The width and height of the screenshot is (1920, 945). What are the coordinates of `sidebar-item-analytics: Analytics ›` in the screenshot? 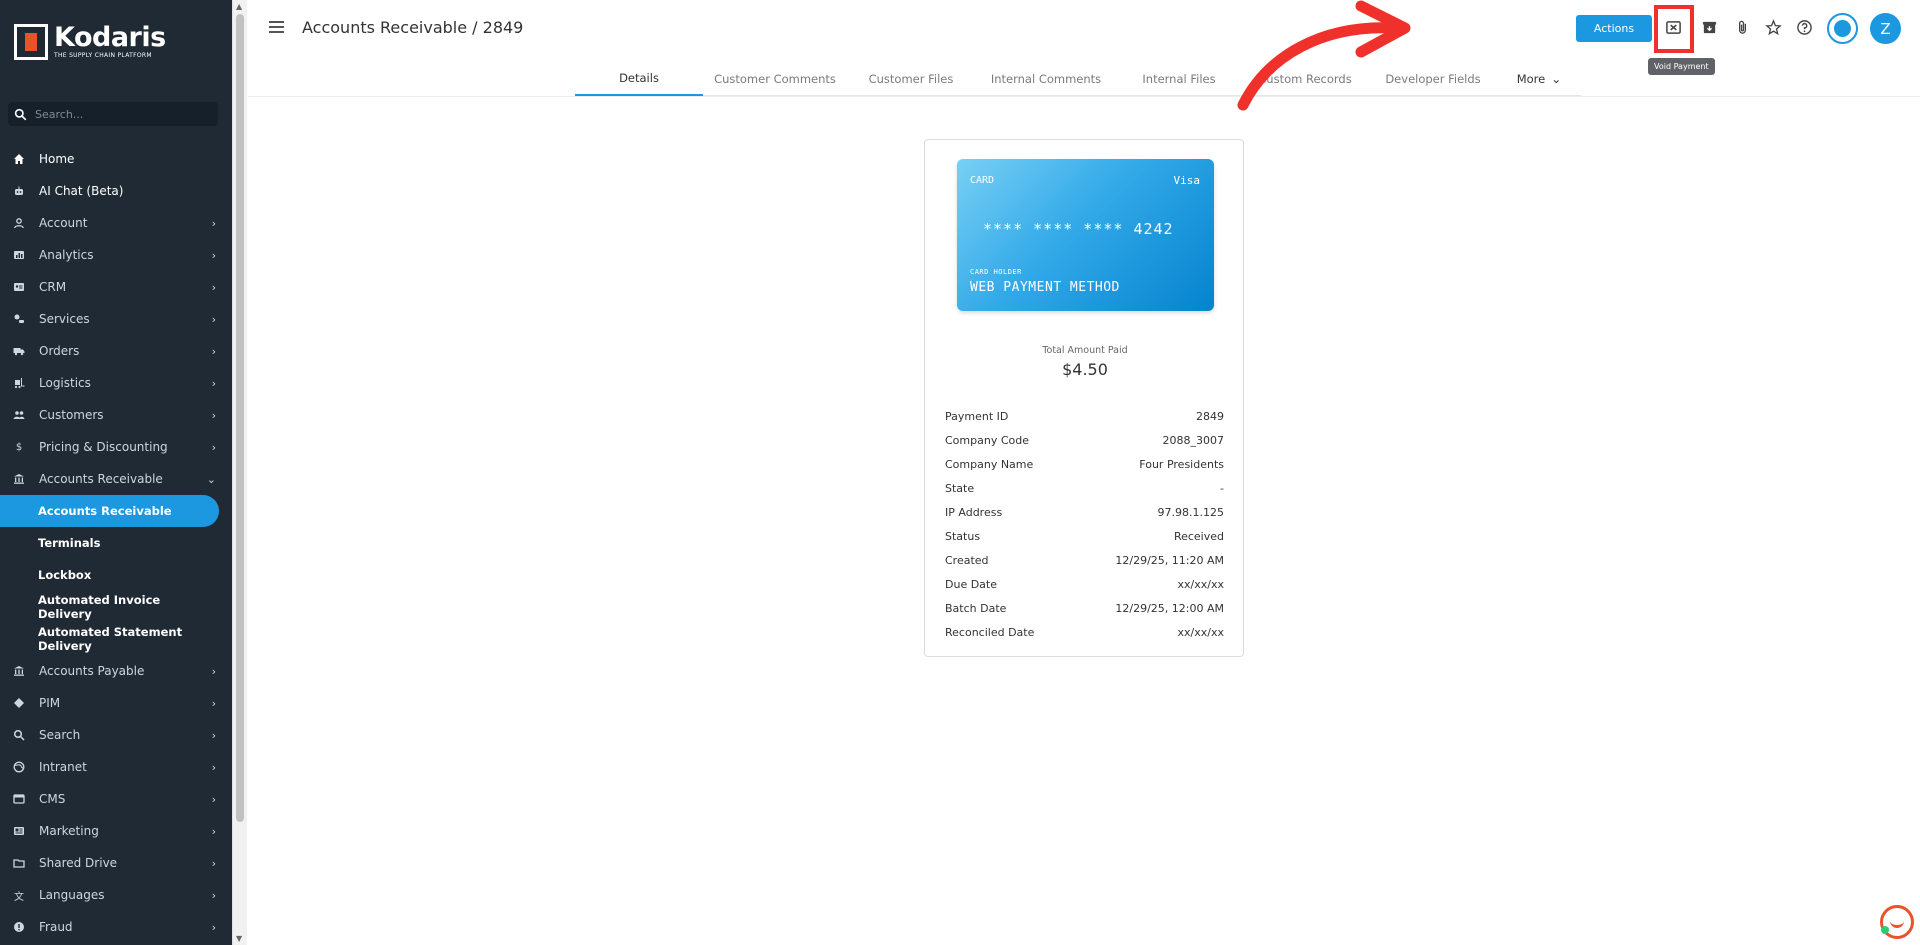 It's located at (116, 255).